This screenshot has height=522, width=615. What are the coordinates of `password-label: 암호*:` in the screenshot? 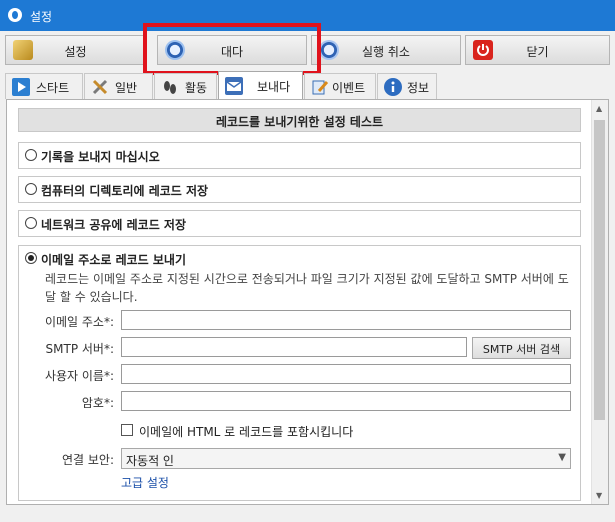 It's located at (97, 403).